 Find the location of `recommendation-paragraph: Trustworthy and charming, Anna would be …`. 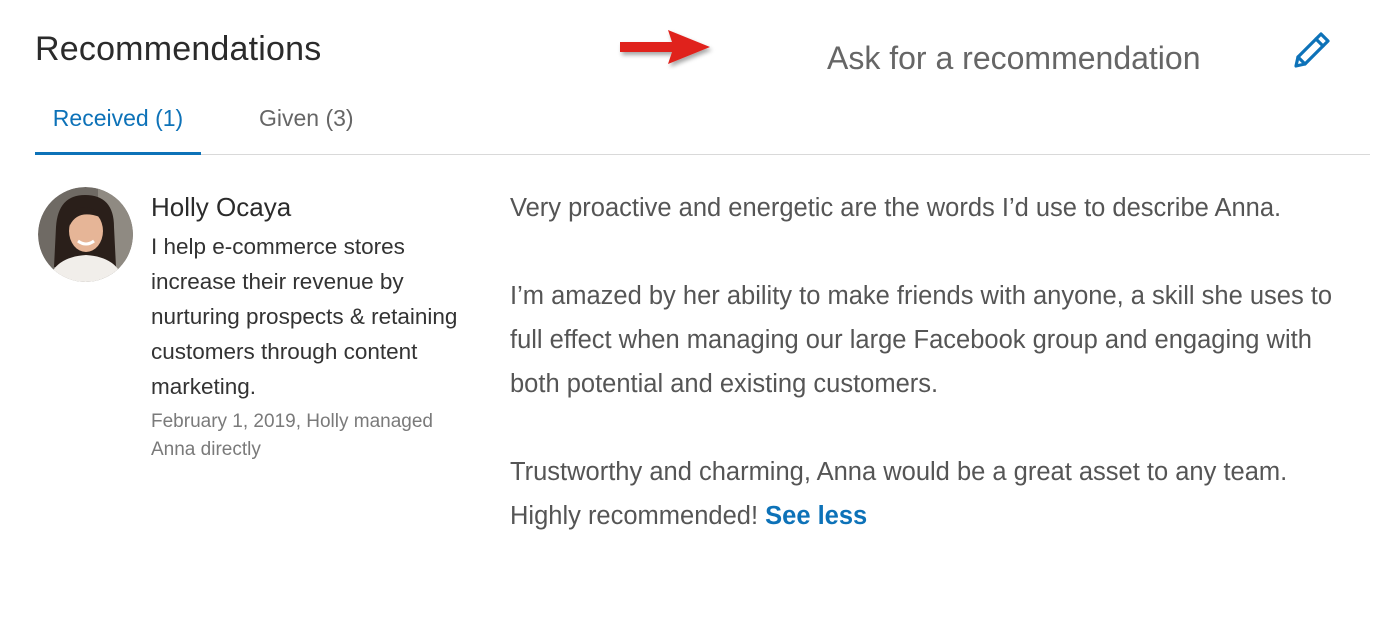

recommendation-paragraph: Trustworthy and charming, Anna would be … is located at coordinates (935, 494).